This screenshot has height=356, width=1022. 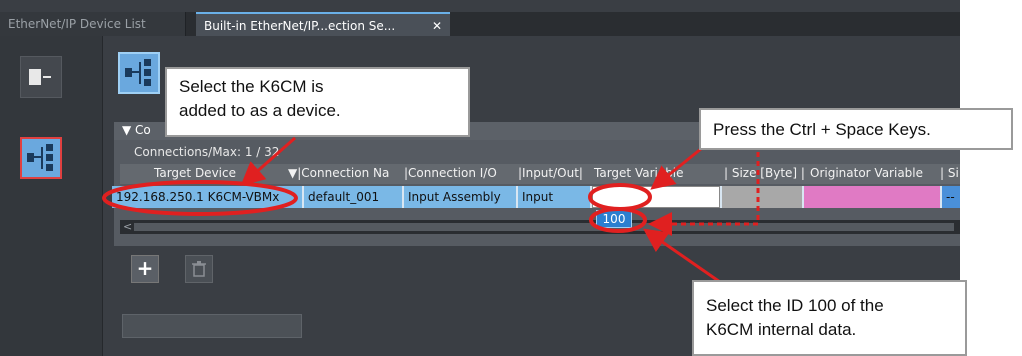 What do you see at coordinates (618, 220) in the screenshot?
I see `highlight-ellipse-id` at bounding box center [618, 220].